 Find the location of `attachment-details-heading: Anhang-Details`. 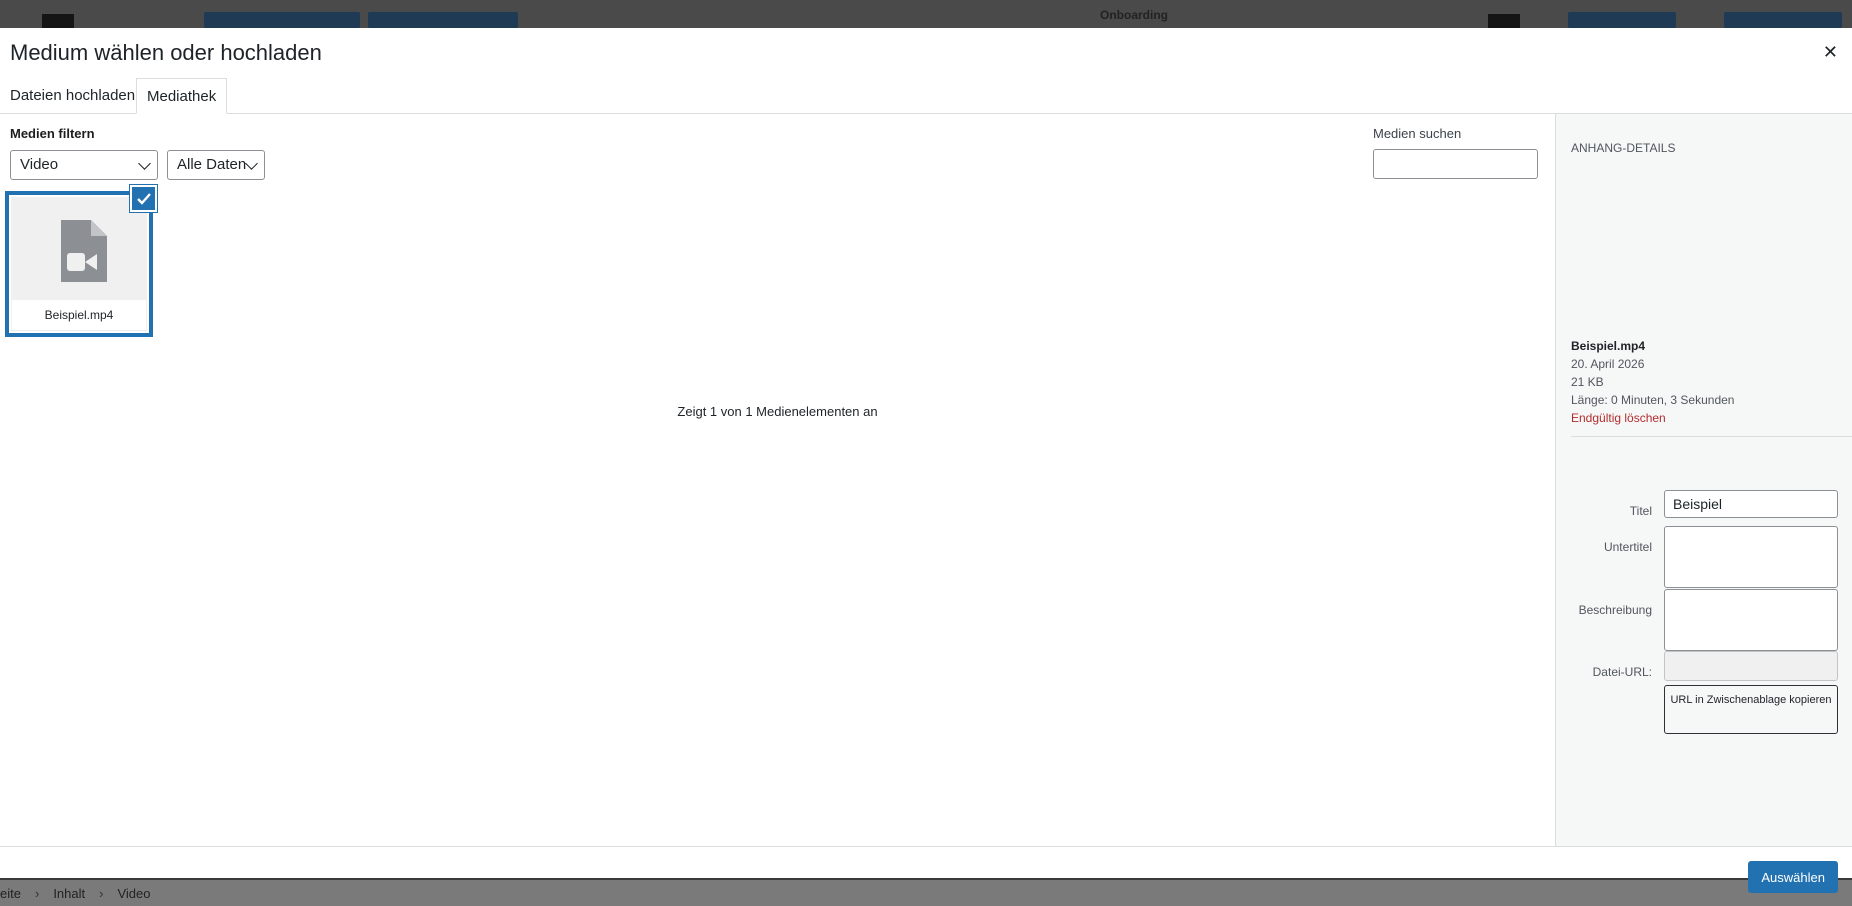

attachment-details-heading: Anhang-Details is located at coordinates (1623, 148).